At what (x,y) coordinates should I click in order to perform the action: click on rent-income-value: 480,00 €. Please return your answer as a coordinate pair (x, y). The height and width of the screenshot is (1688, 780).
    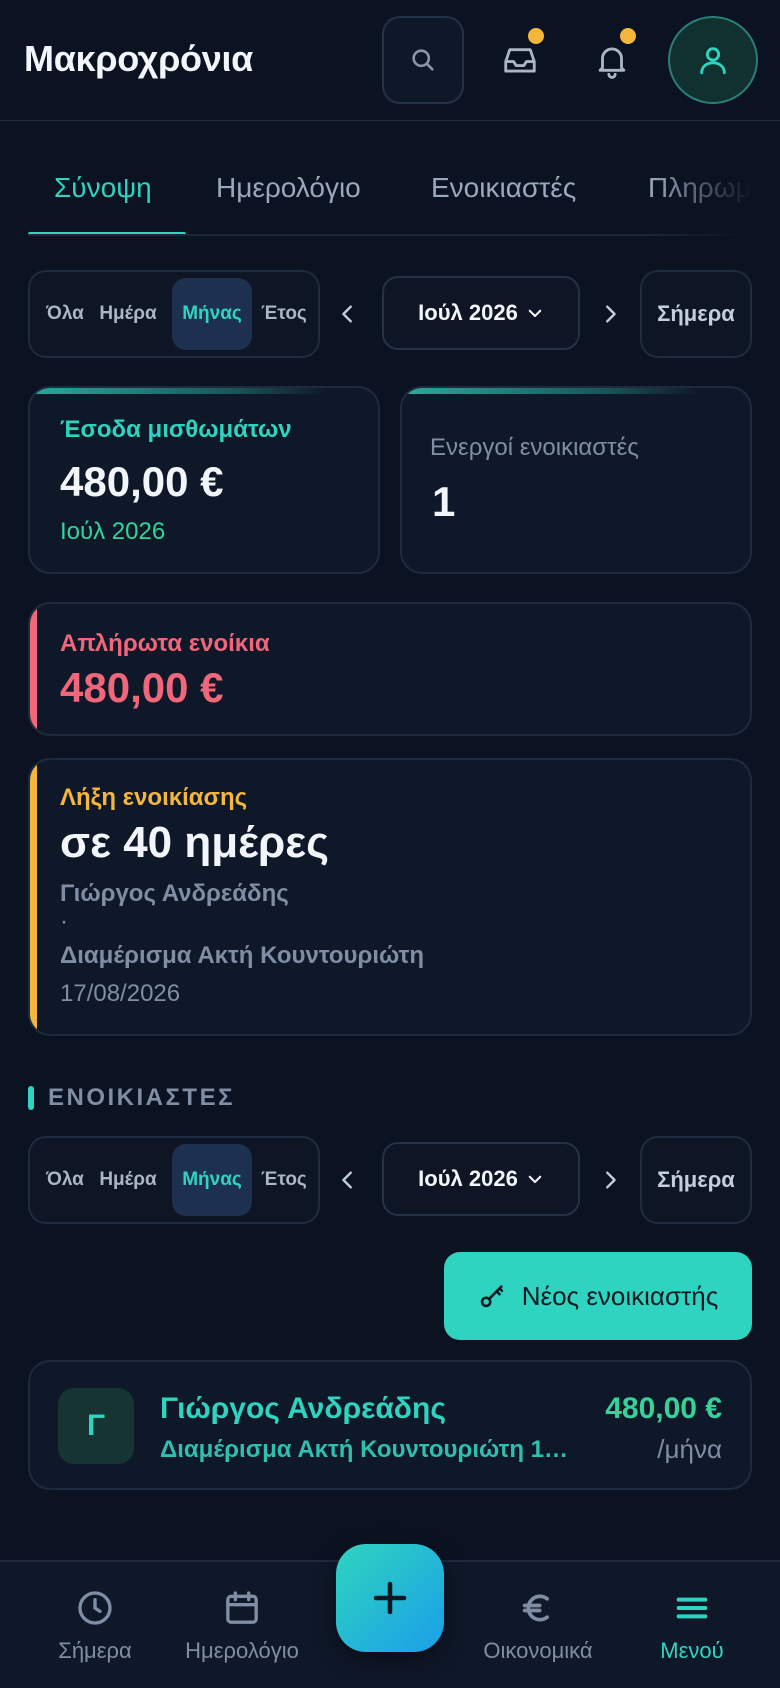
    Looking at the image, I should click on (142, 481).